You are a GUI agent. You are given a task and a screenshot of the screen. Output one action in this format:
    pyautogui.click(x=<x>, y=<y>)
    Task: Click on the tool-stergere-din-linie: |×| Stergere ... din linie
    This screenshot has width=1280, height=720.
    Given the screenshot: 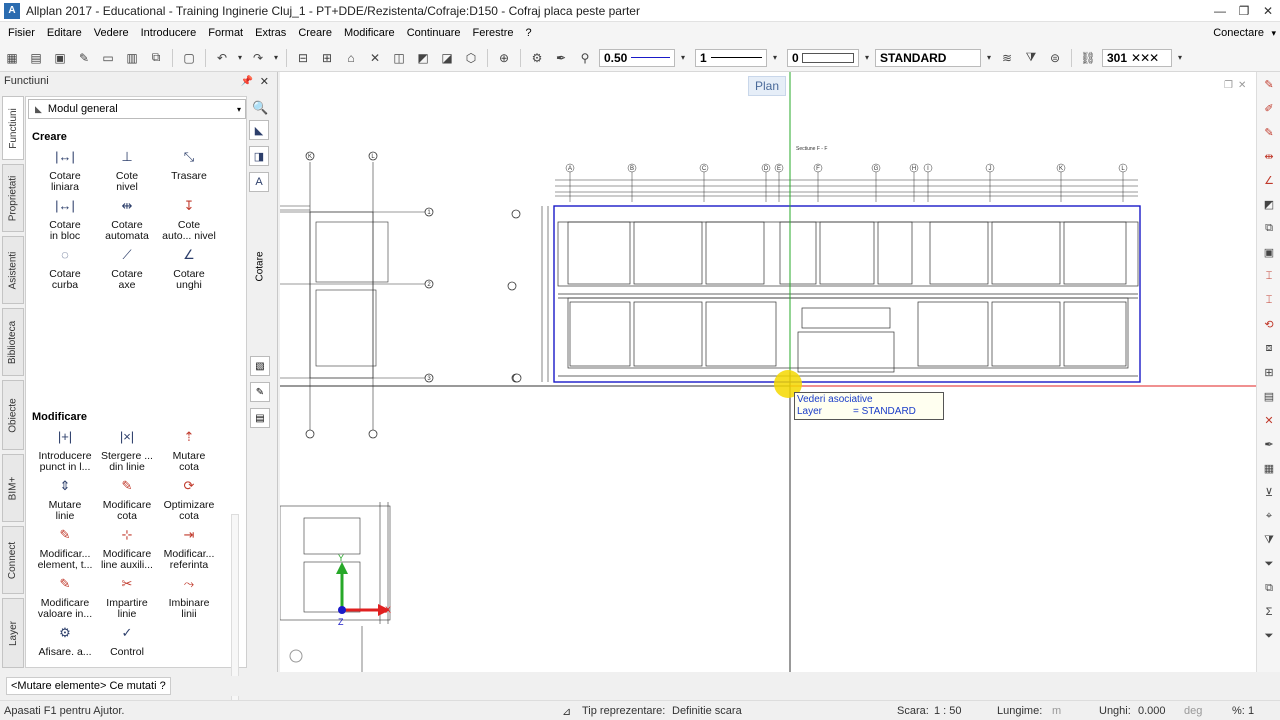 What is the action you would take?
    pyautogui.click(x=127, y=451)
    